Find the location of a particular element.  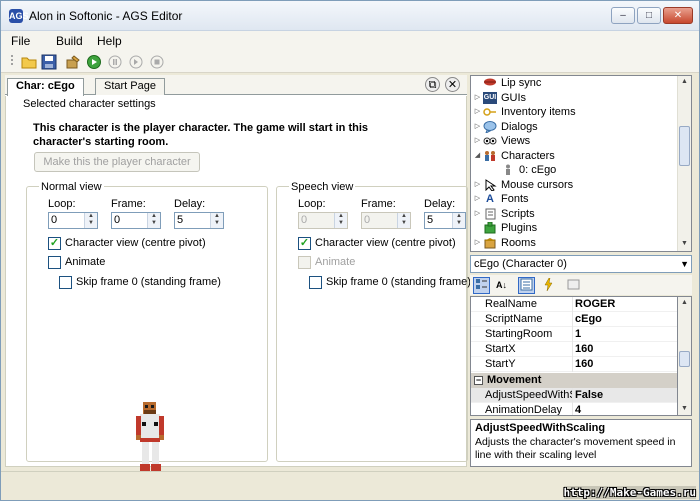

speech-skip-frame-checkbox is located at coordinates (315, 282).